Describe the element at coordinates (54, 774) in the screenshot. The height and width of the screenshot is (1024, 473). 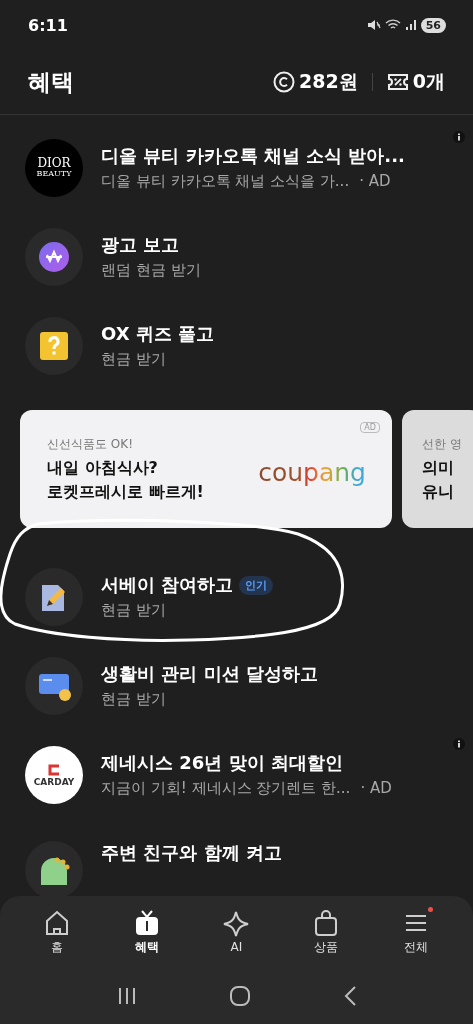
I see `brand-avatar: CARDAY` at that location.